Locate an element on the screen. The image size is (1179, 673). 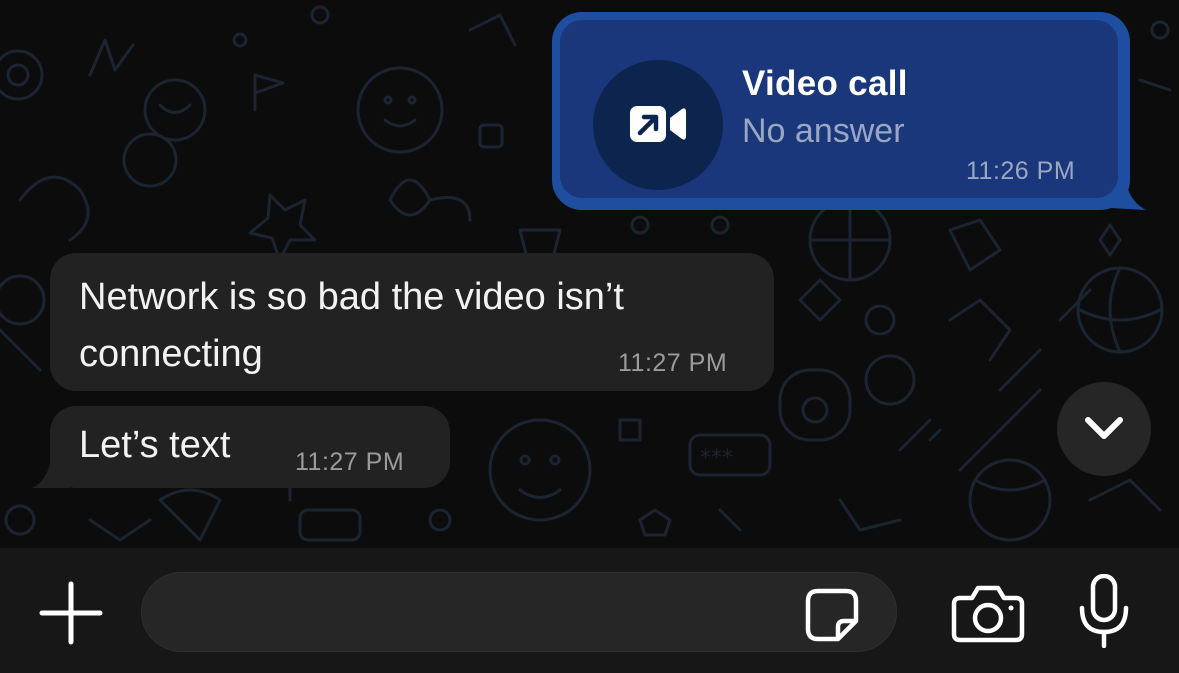
sticker-icon is located at coordinates (832, 615).